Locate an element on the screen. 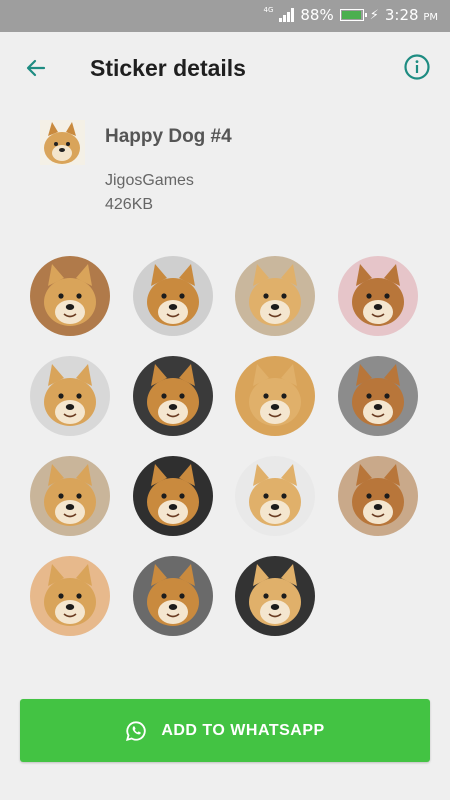  sticker-shiba-with-sunglasses-grey is located at coordinates (70, 396).